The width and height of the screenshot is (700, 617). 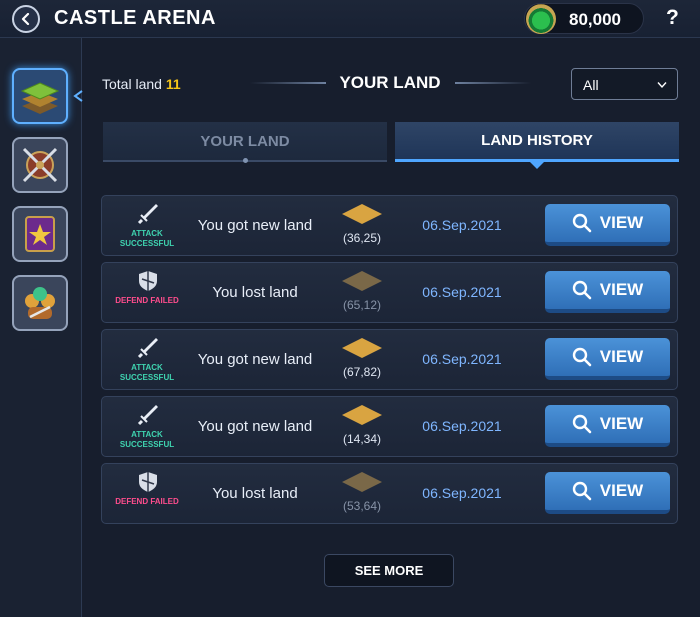 I want to click on sidebar-item-land, so click(x=40, y=96).